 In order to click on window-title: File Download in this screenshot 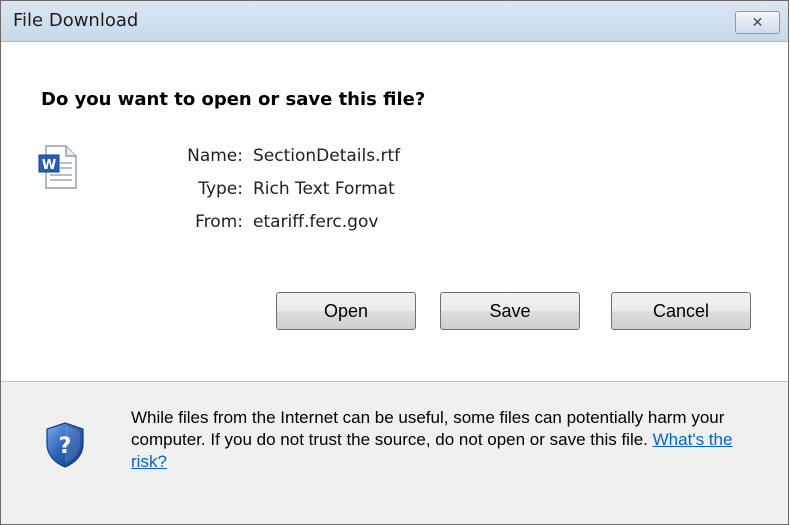, I will do `click(76, 20)`.